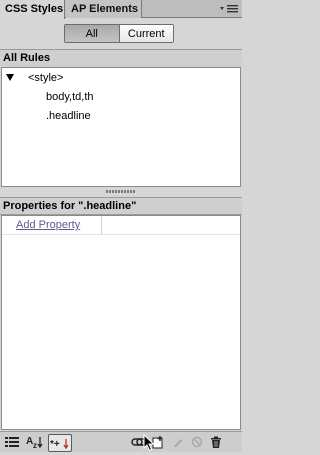 The width and height of the screenshot is (320, 455). What do you see at coordinates (150, 442) in the screenshot?
I see `mouse-cursor-icon` at bounding box center [150, 442].